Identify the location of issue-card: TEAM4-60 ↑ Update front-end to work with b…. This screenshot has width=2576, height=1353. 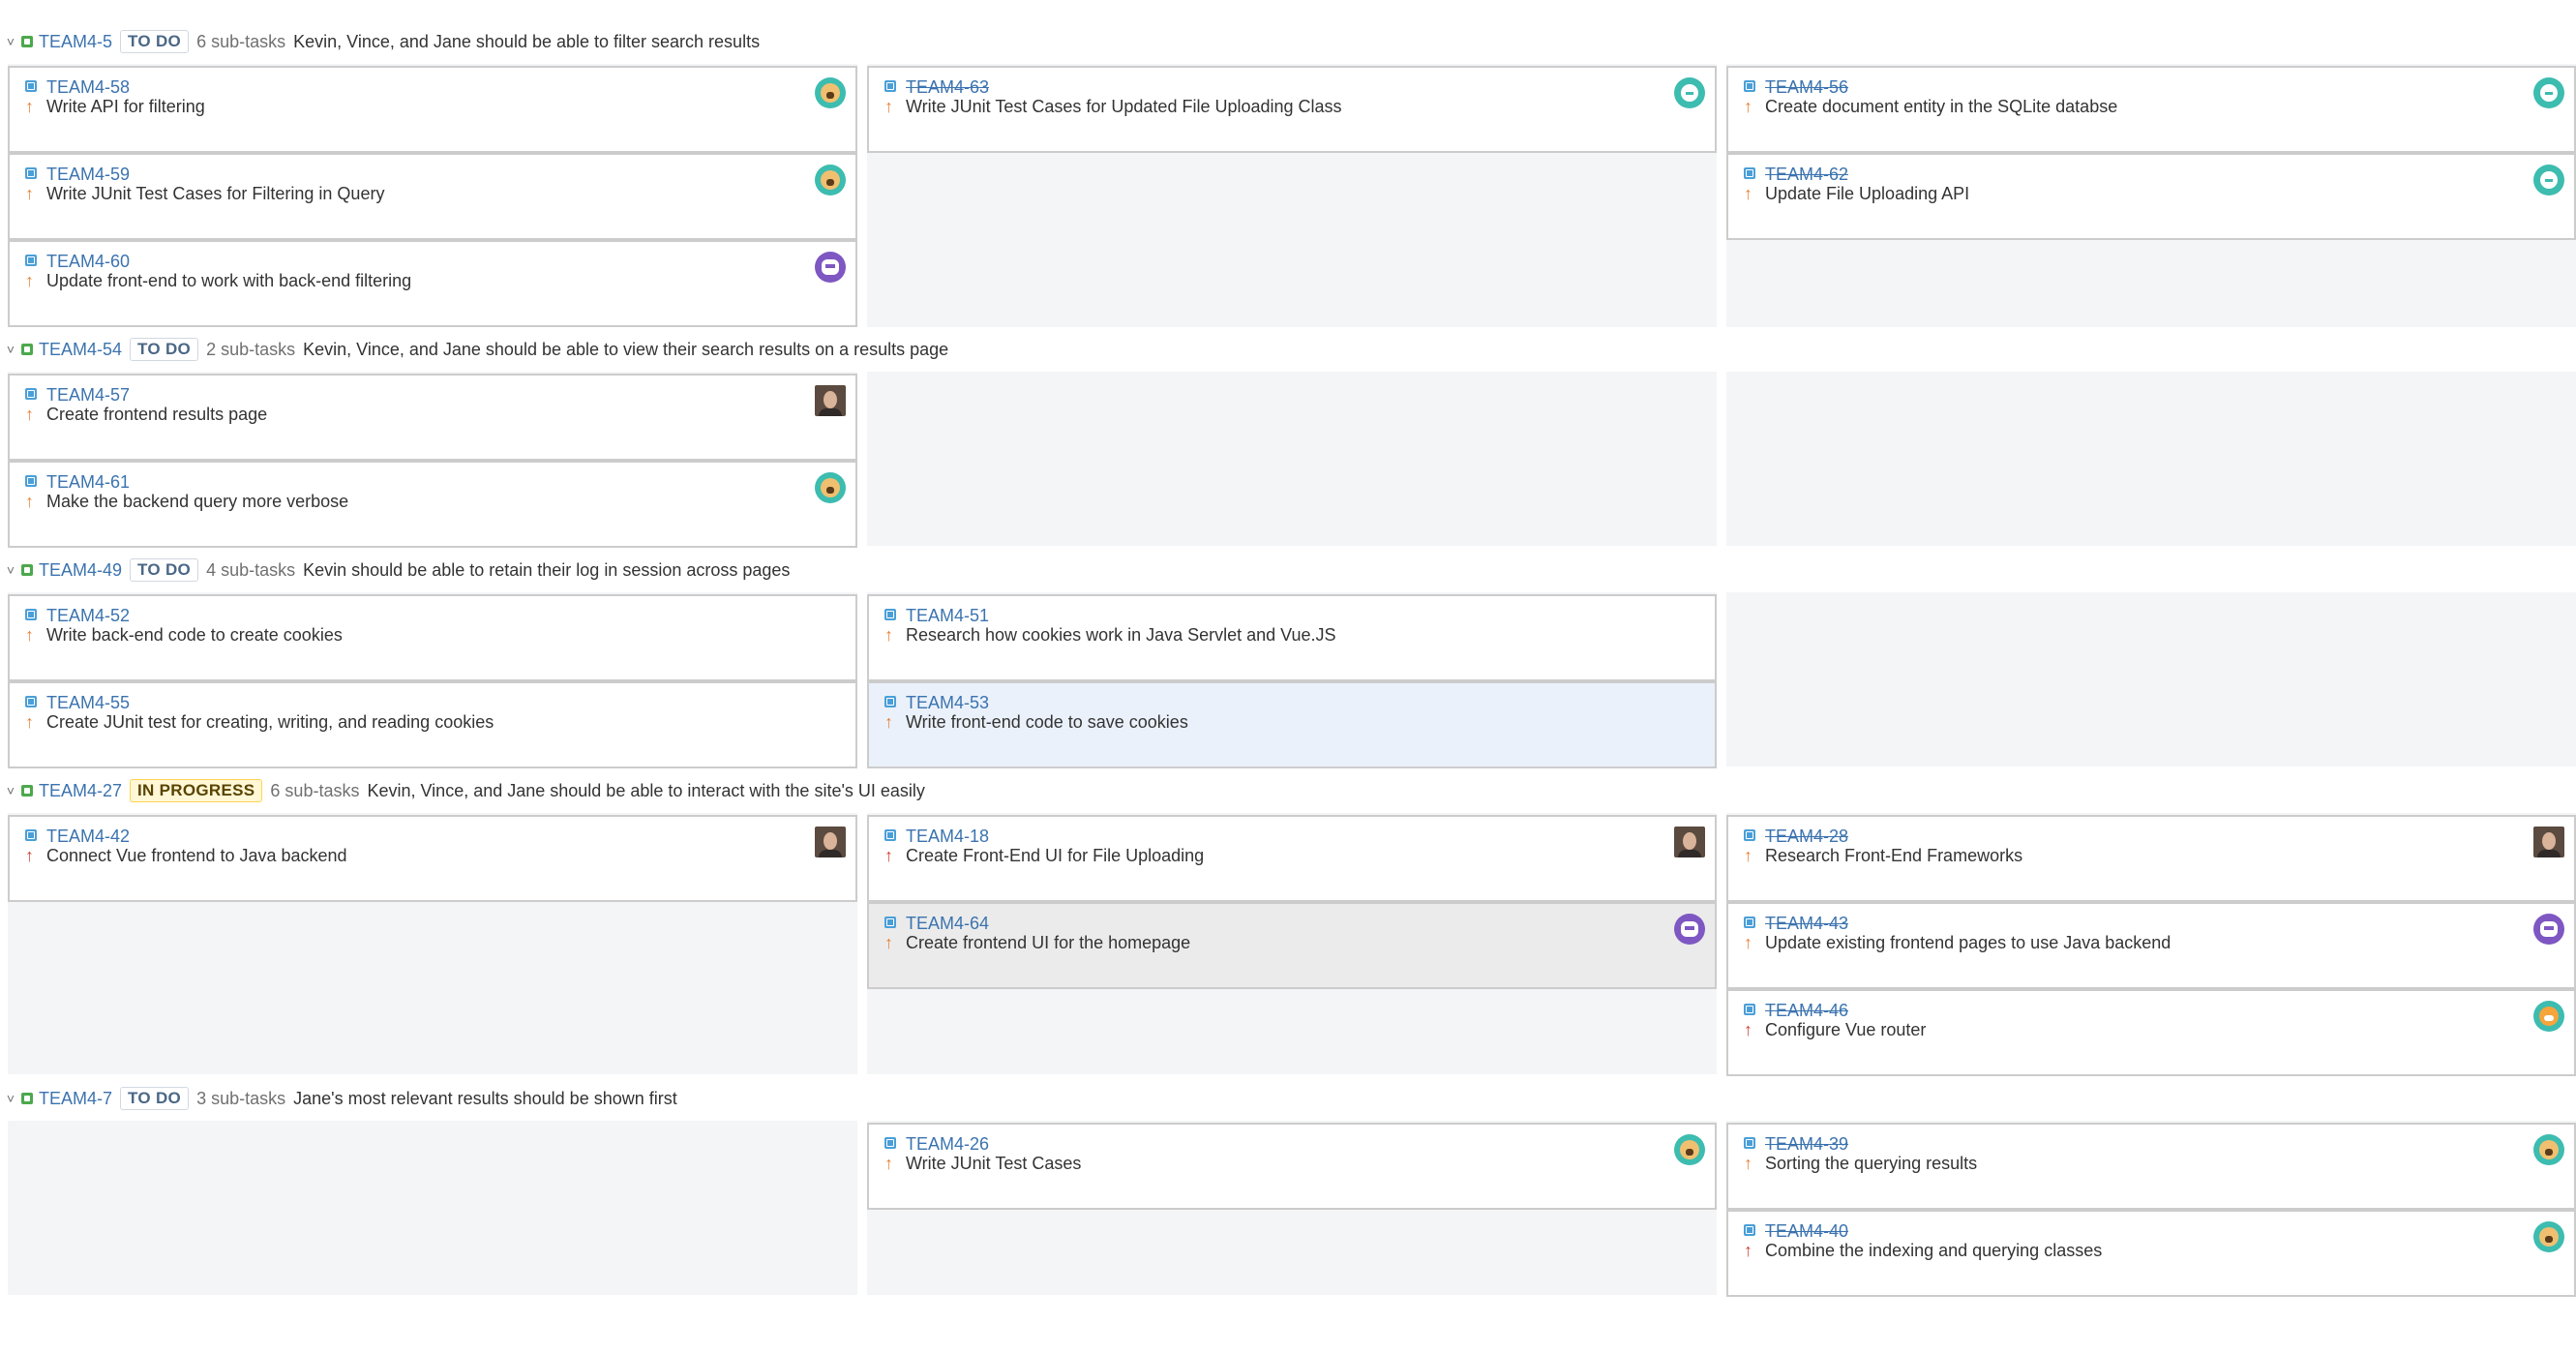
(432, 283).